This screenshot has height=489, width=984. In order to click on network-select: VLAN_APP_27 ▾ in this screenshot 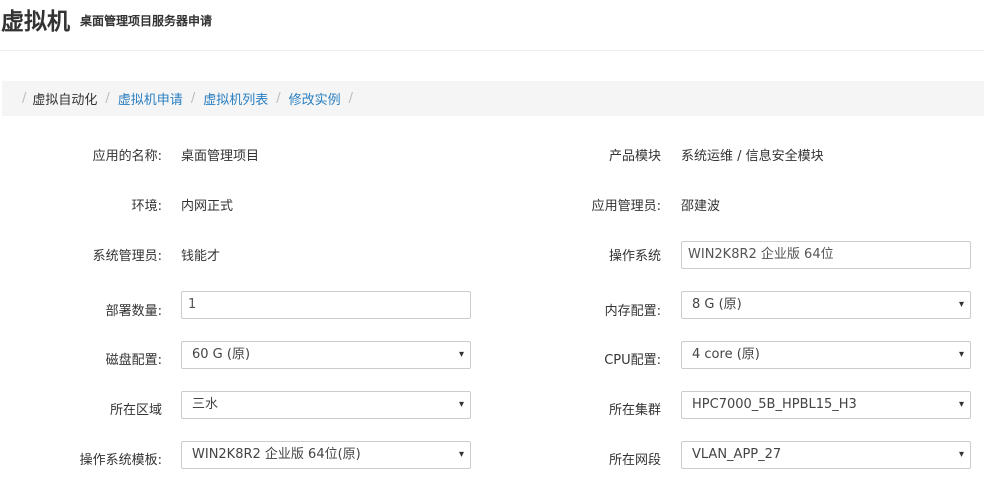, I will do `click(826, 455)`.